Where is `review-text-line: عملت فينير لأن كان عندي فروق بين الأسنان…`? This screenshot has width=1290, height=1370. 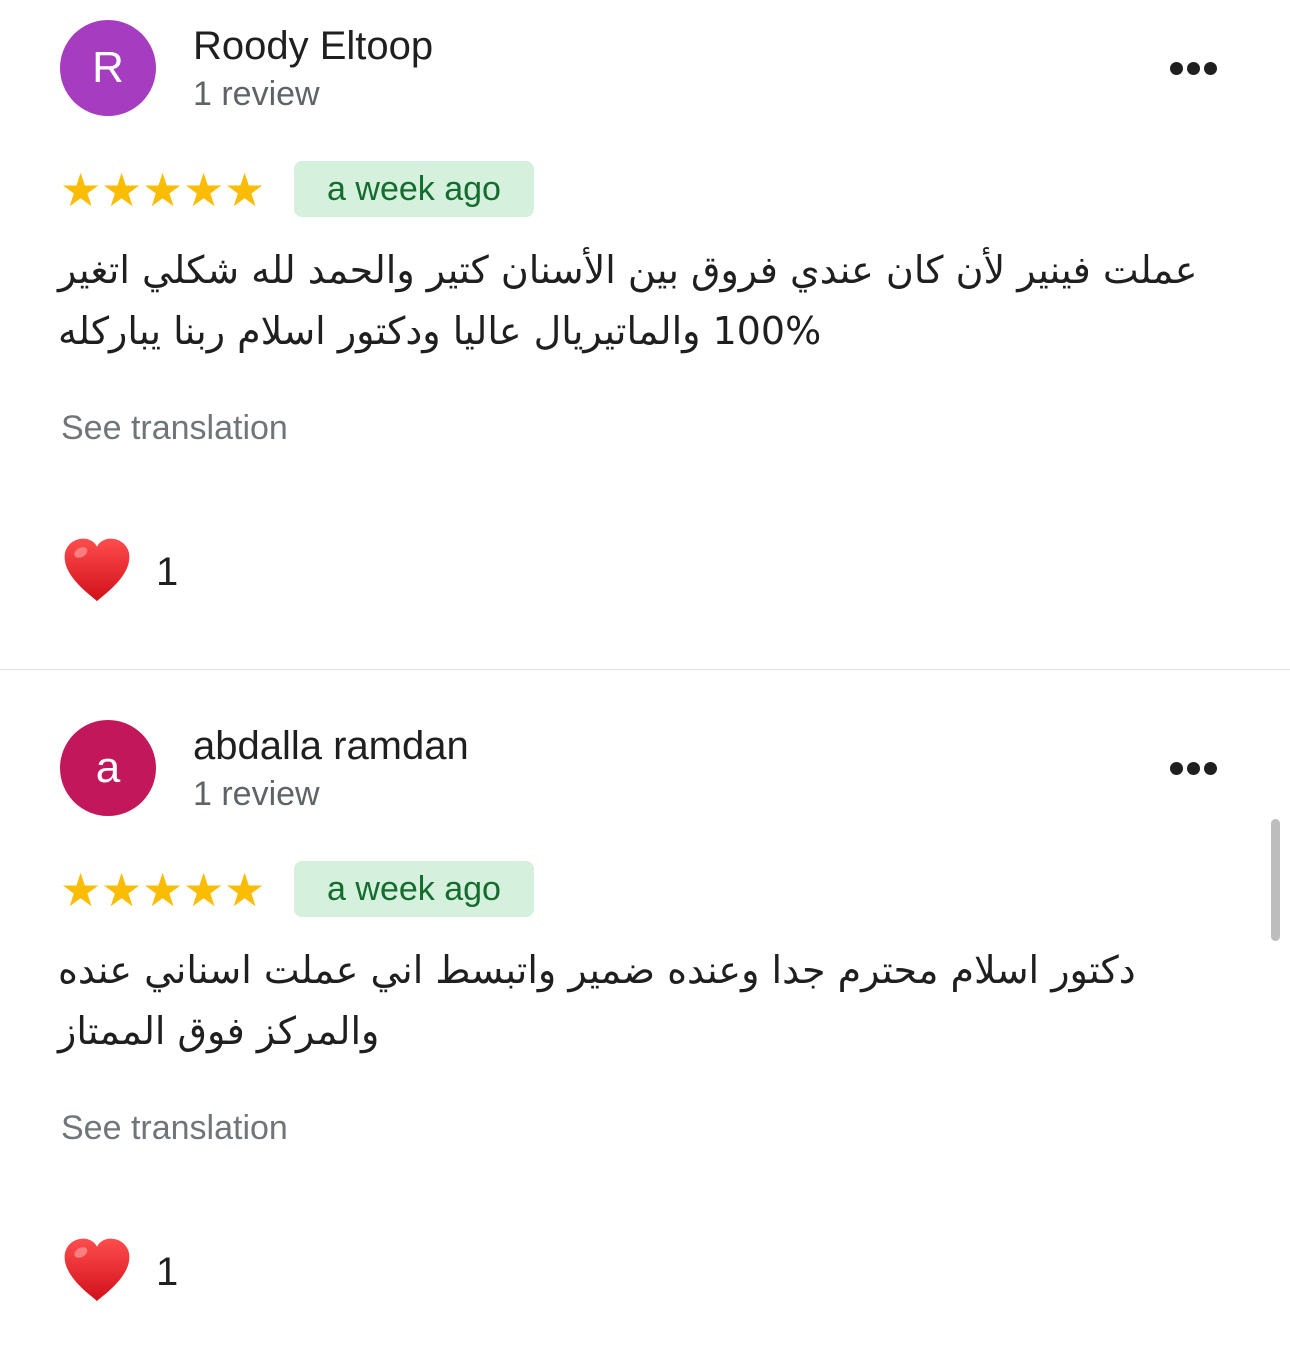 review-text-line: عملت فينير لأن كان عندي فروق بين الأسنان… is located at coordinates (628, 270).